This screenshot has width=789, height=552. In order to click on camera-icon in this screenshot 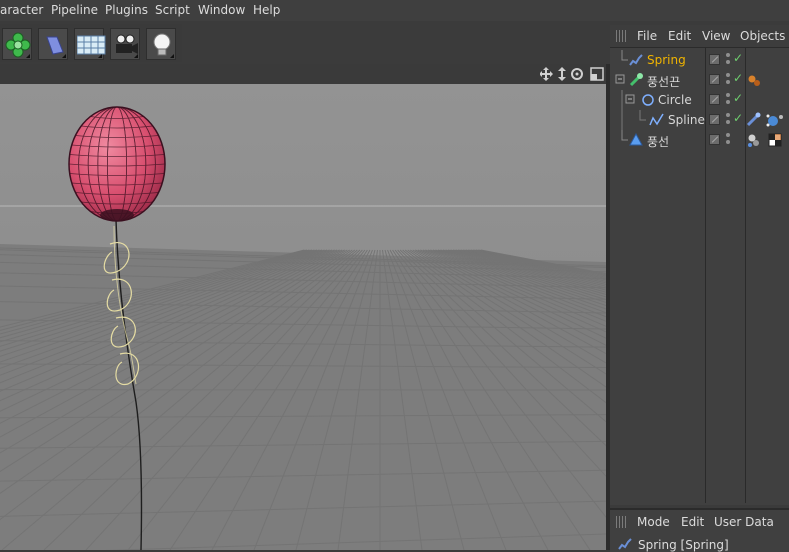, I will do `click(126, 45)`.